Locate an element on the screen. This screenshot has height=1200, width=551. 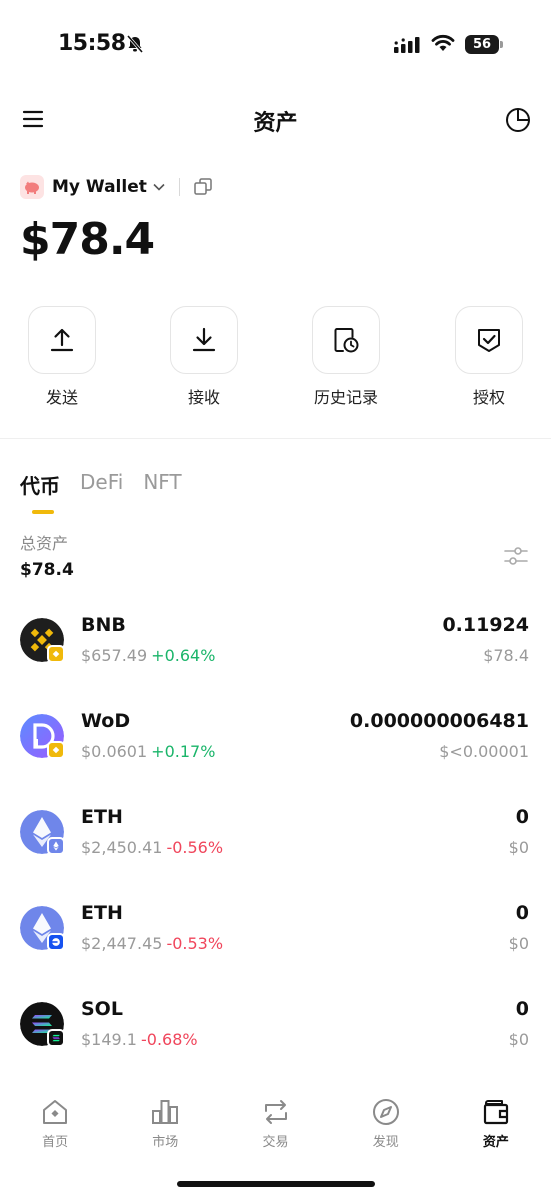
token-amount: 0.11924 is located at coordinates (485, 625).